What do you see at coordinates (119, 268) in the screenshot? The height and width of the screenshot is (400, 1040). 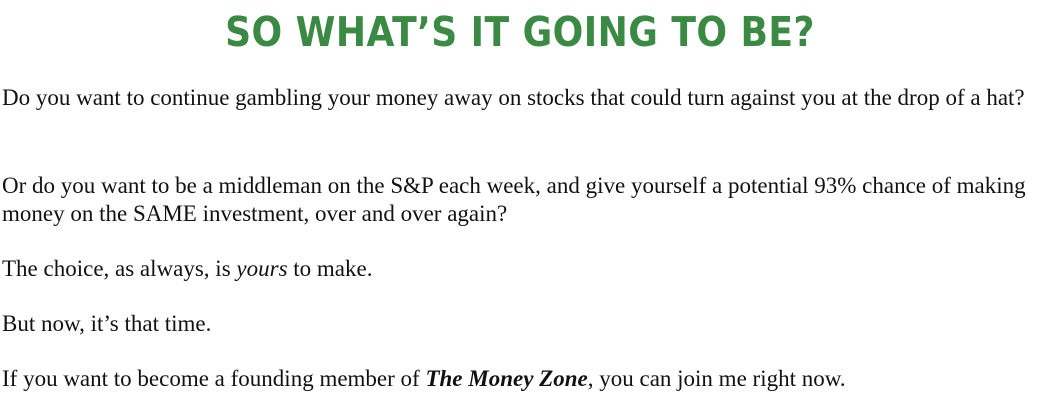 I see `paragraph-choice-lead: The choice, as always, is` at bounding box center [119, 268].